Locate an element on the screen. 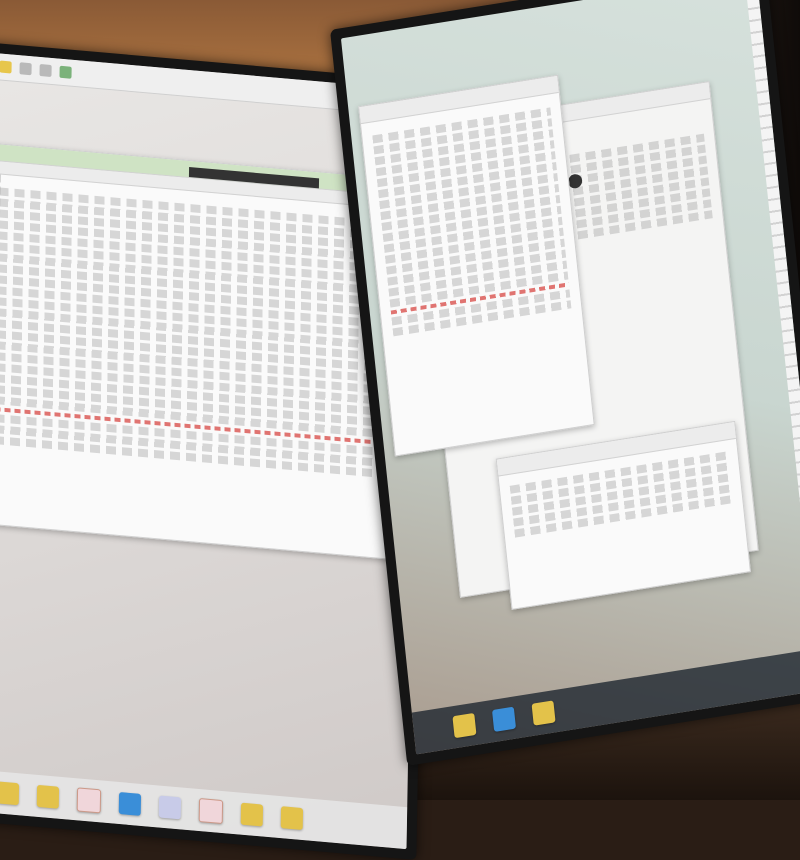 This screenshot has width=800, height=860. spreadsheet-window-front is located at coordinates (476, 265).